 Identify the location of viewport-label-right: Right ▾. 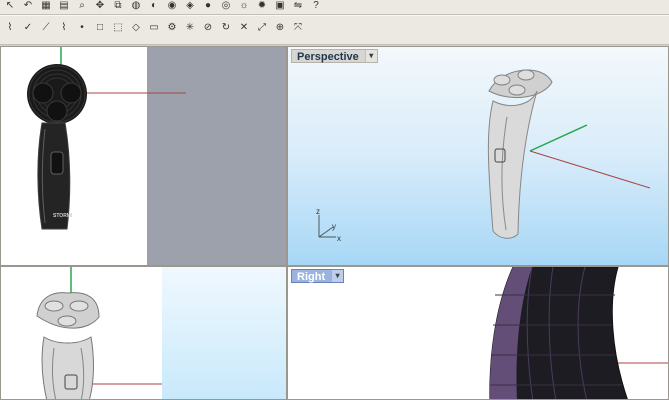
(318, 276).